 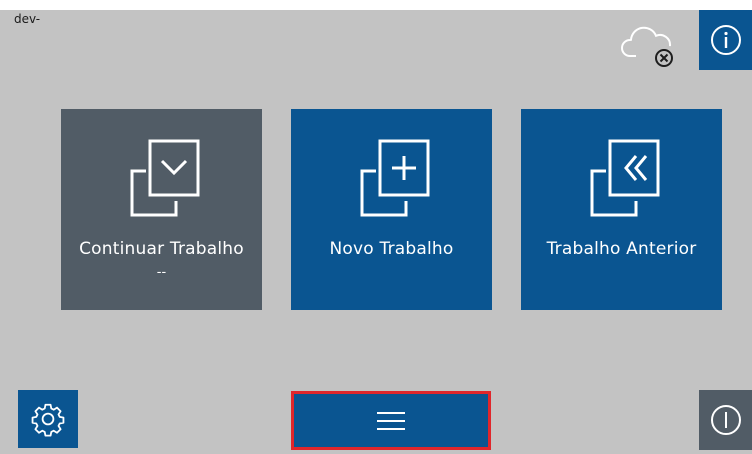 I want to click on tile-sublabel: --, so click(x=161, y=272).